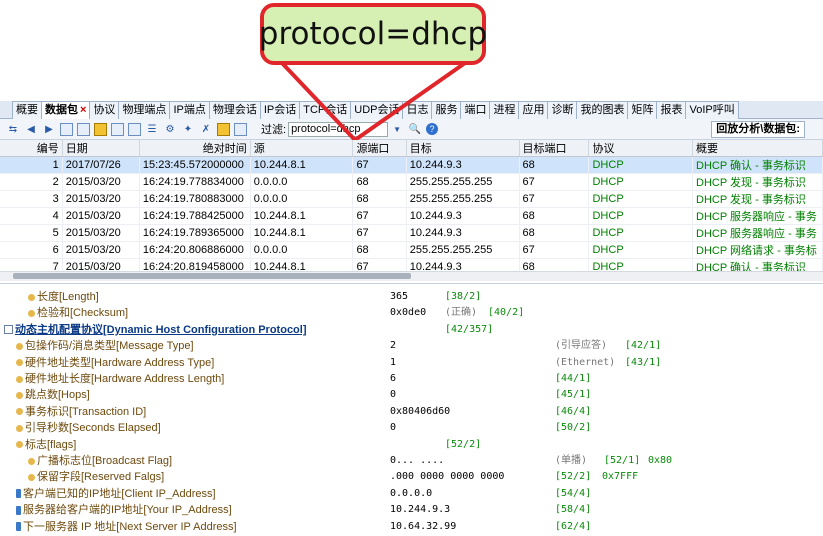 The image size is (823, 536). Describe the element at coordinates (325, 110) in the screenshot. I see `tab-7: TCP会话` at that location.